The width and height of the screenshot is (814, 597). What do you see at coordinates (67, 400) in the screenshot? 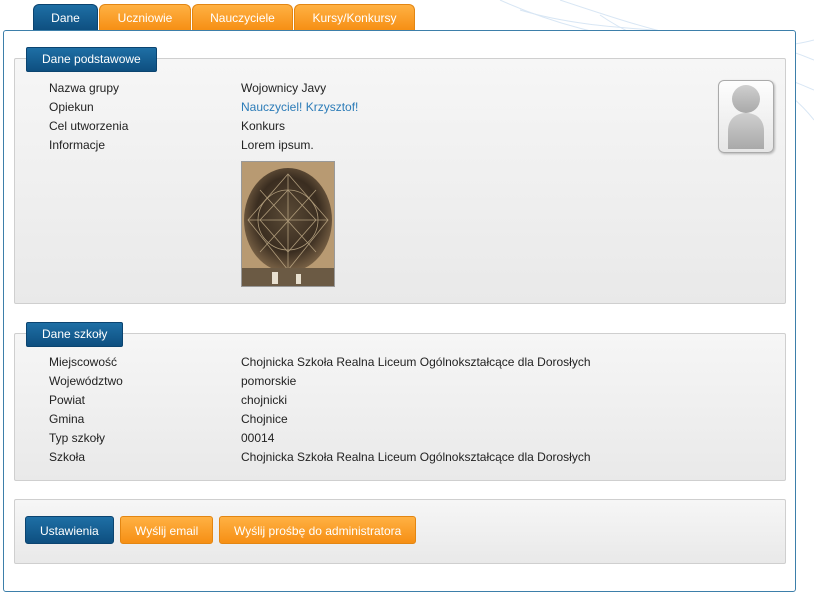
I see `county-label: Powiat` at bounding box center [67, 400].